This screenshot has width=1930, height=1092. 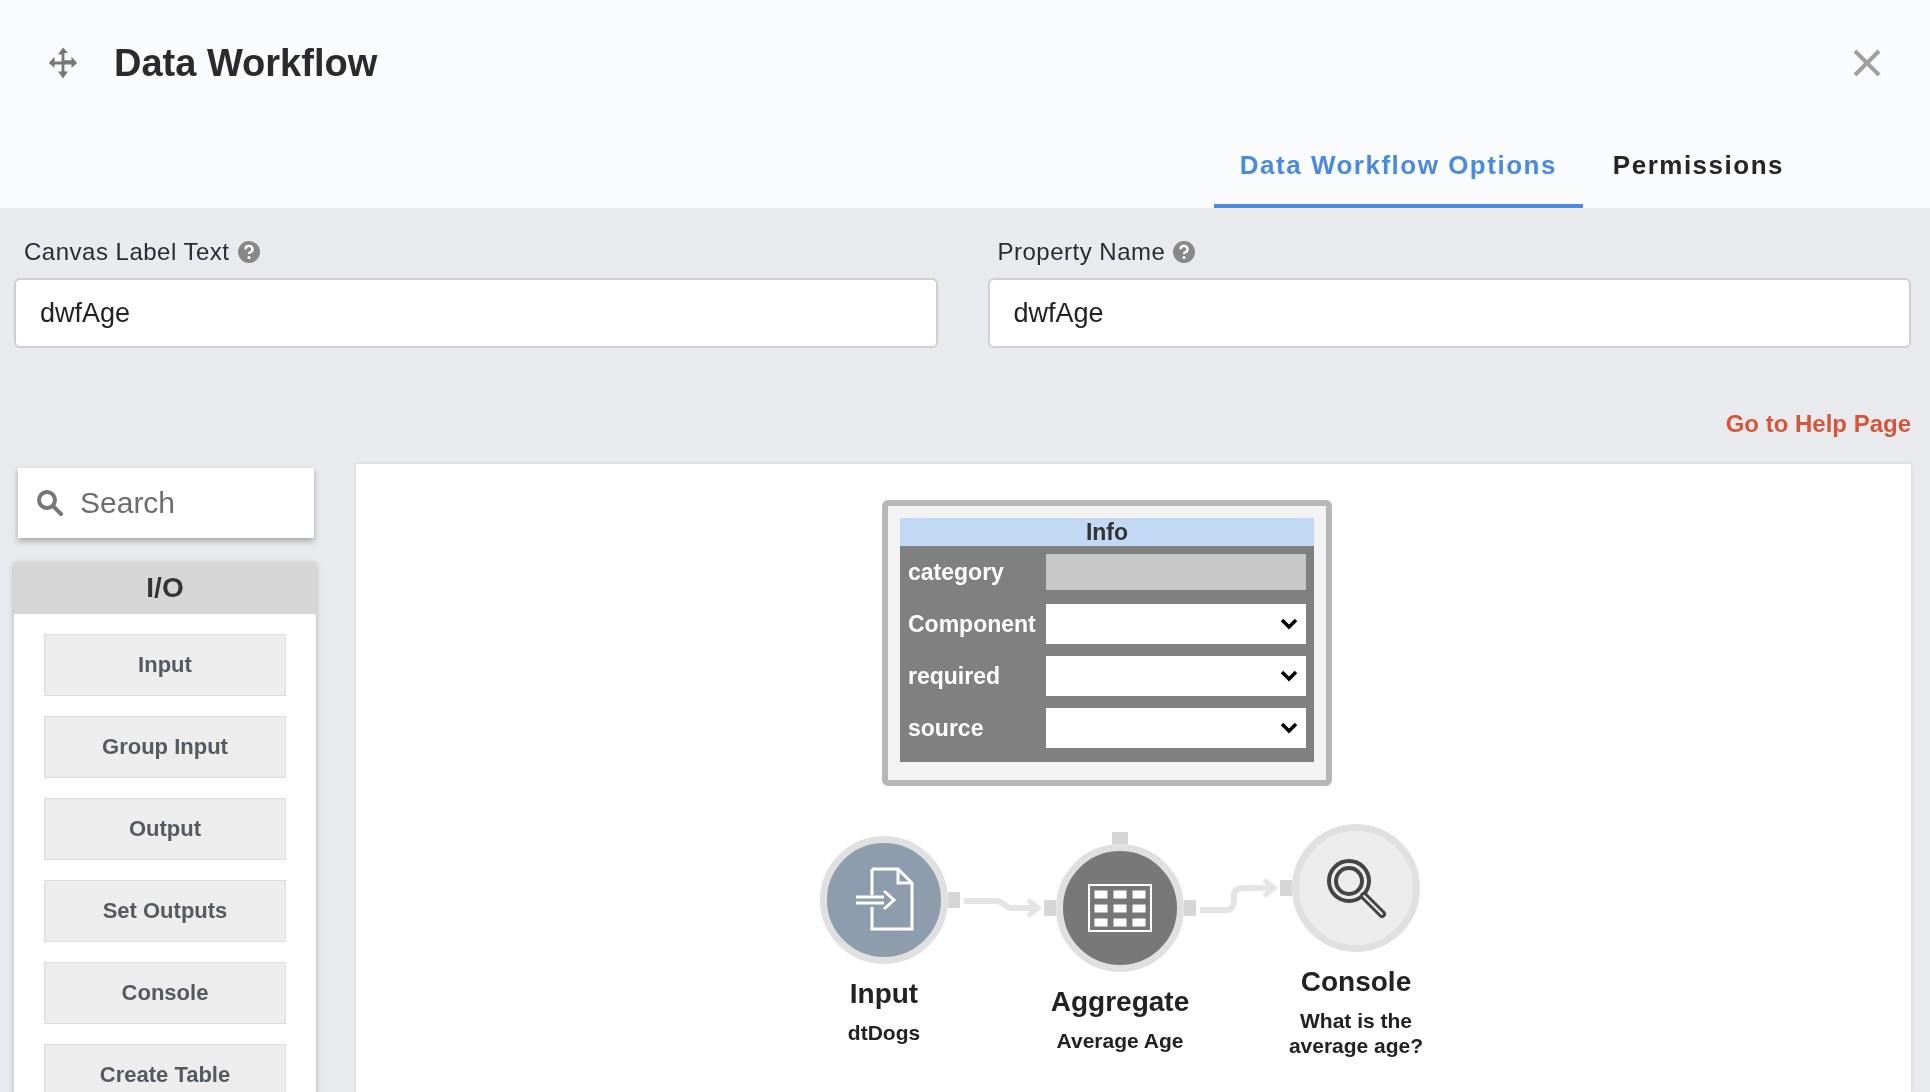 I want to click on node-subtitle: dtDogs, so click(x=884, y=1033).